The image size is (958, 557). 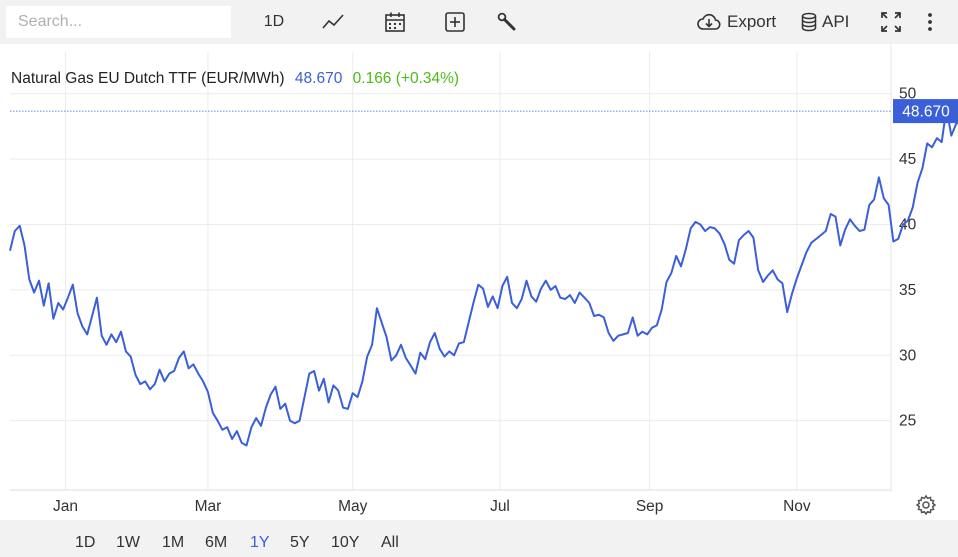 What do you see at coordinates (300, 543) in the screenshot?
I see `range-button-5y: 5Y` at bounding box center [300, 543].